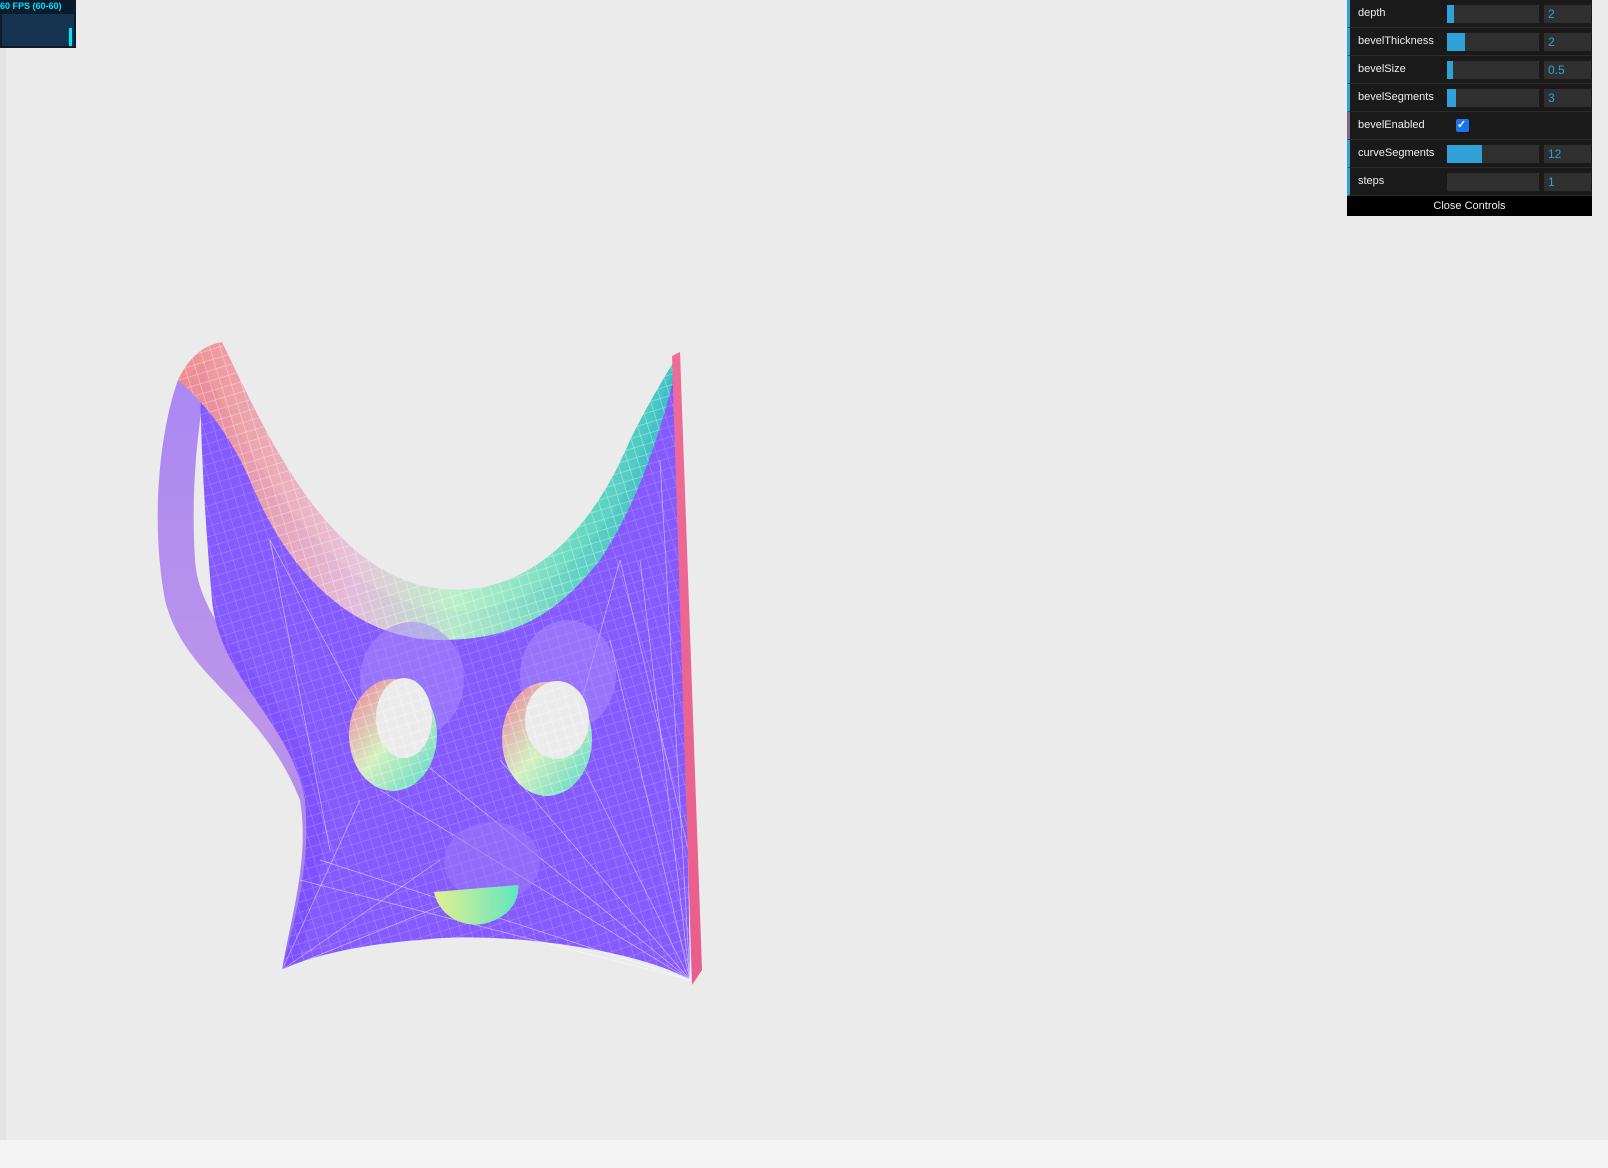  What do you see at coordinates (1372, 13) in the screenshot?
I see `control-label: depth` at bounding box center [1372, 13].